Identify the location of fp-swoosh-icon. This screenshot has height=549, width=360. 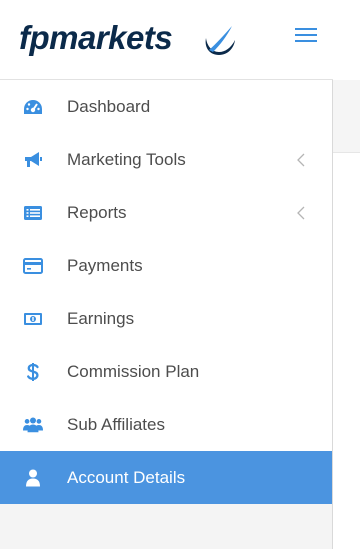
(220, 40).